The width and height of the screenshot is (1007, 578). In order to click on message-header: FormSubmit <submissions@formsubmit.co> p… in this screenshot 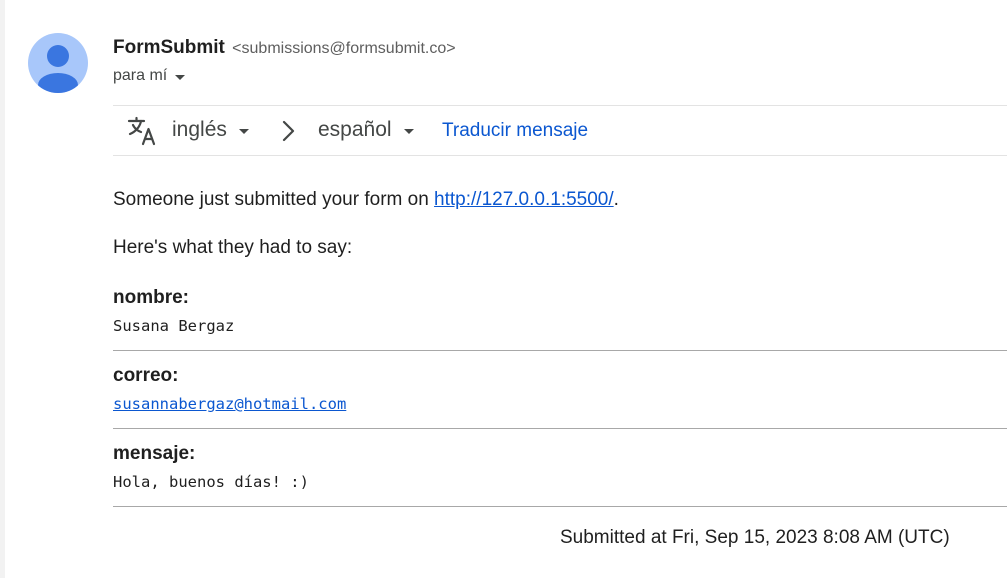, I will do `click(284, 60)`.